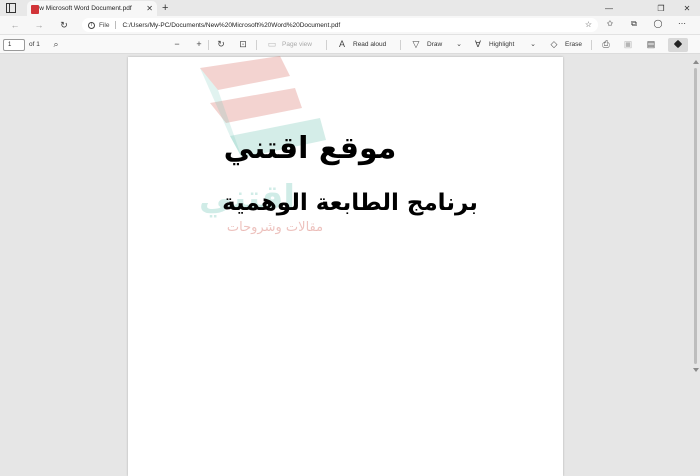 This screenshot has width=700, height=476. I want to click on print-icon: ⎙, so click(606, 44).